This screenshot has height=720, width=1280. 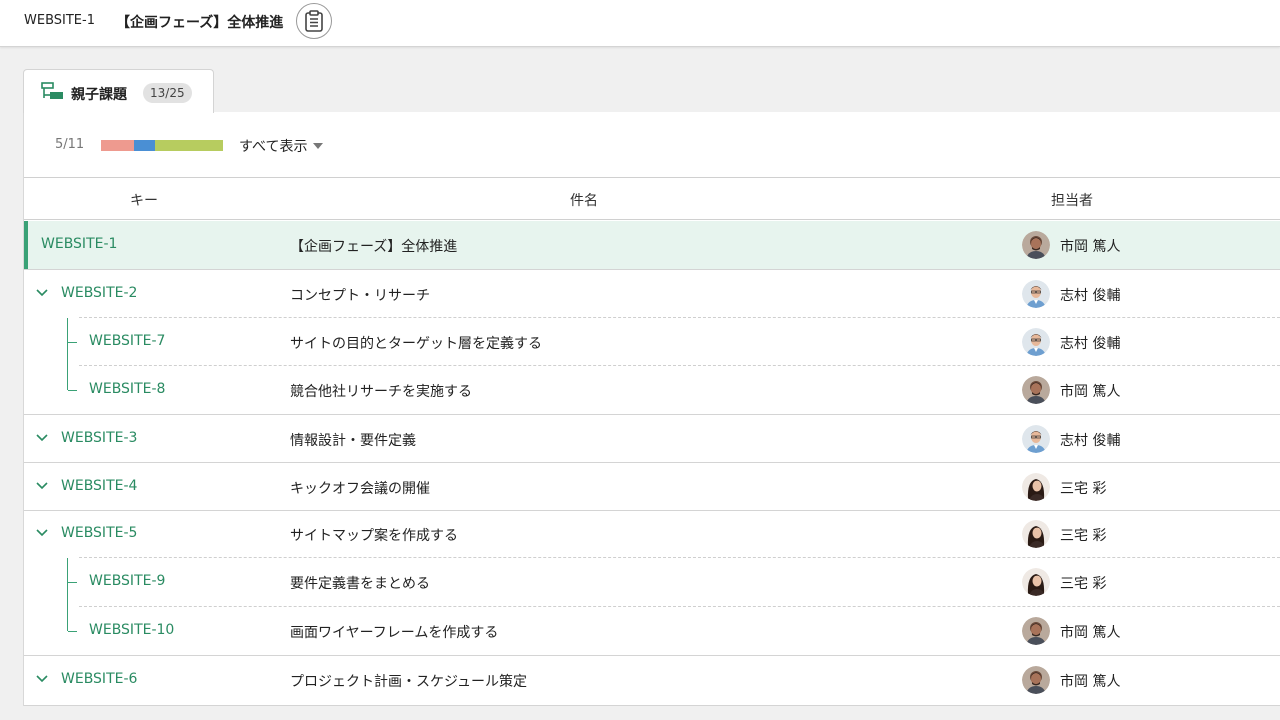 I want to click on issue-key-link: WEBSITE-5, so click(x=99, y=533).